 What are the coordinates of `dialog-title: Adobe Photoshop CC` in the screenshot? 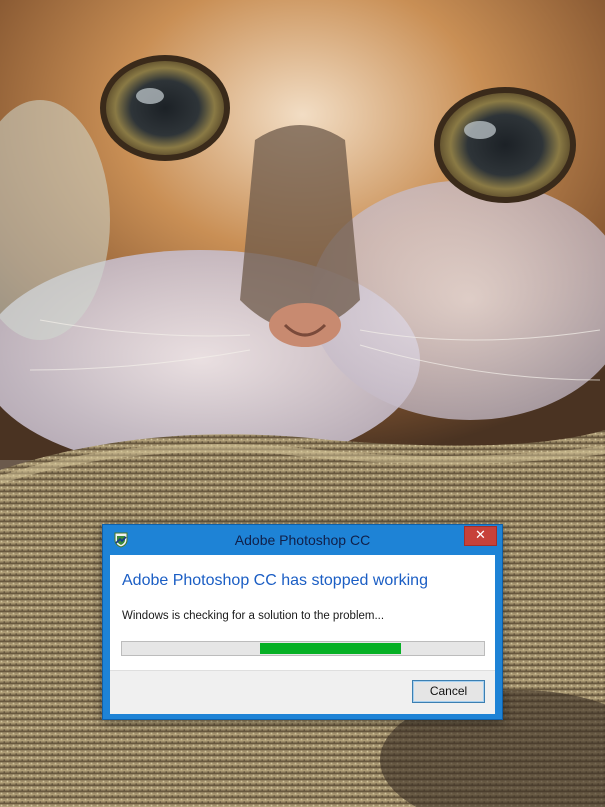 It's located at (302, 540).